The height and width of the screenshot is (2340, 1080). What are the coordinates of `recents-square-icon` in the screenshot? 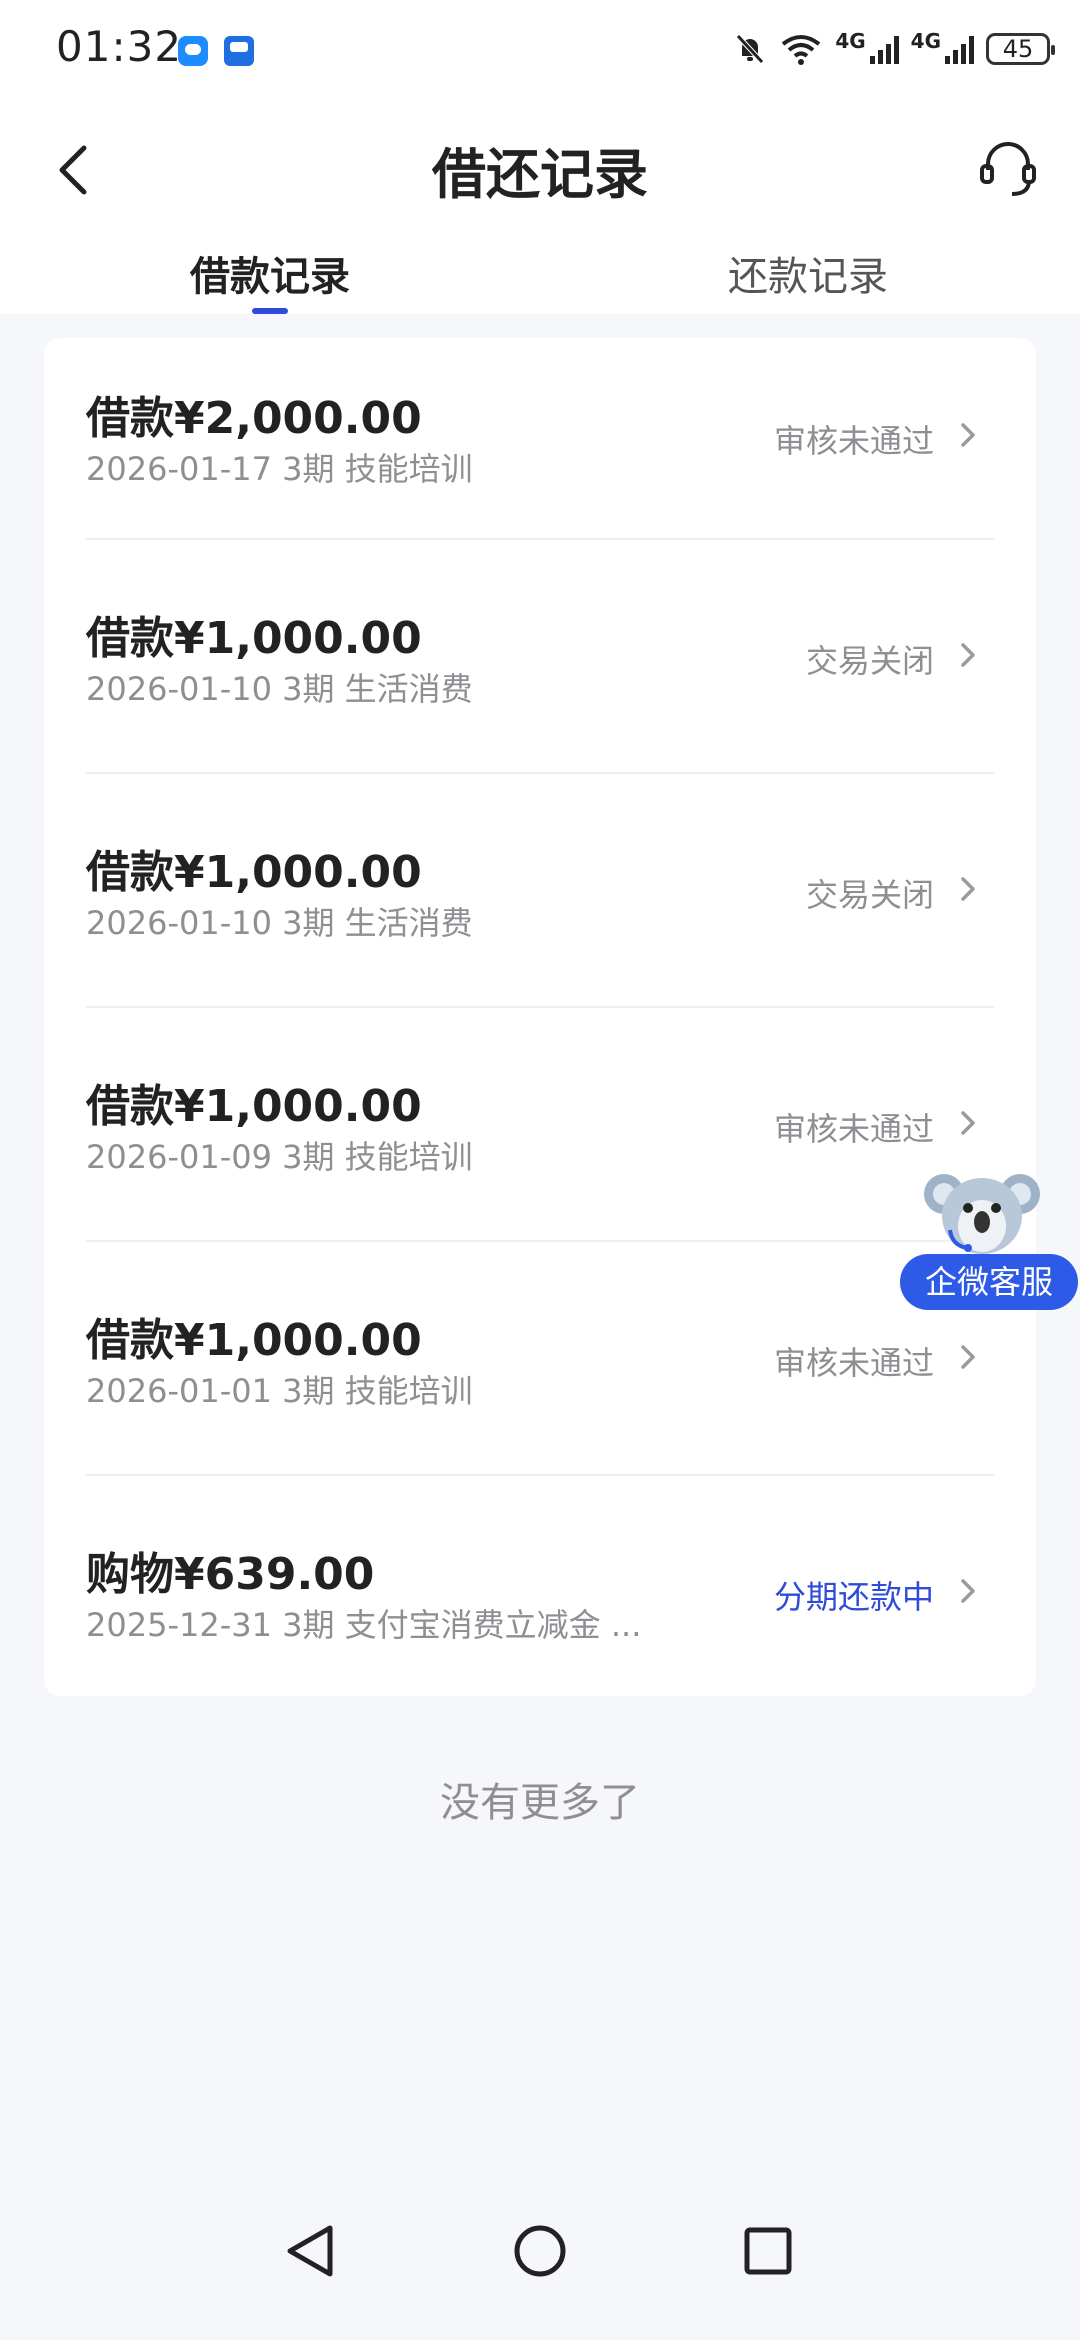 It's located at (768, 2251).